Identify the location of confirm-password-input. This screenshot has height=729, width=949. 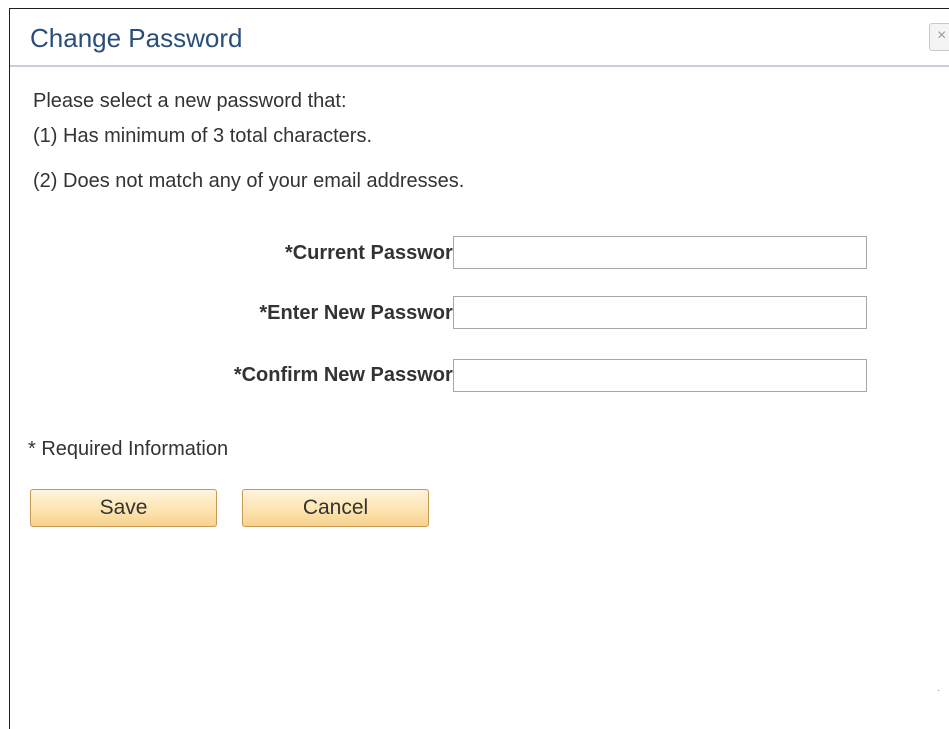
(660, 375).